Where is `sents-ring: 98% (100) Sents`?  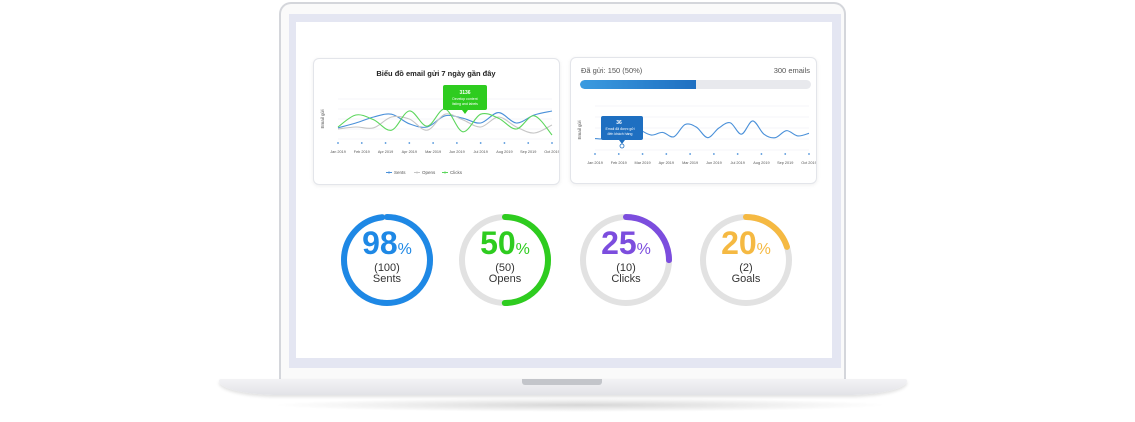
sents-ring: 98% (100) Sents is located at coordinates (387, 260).